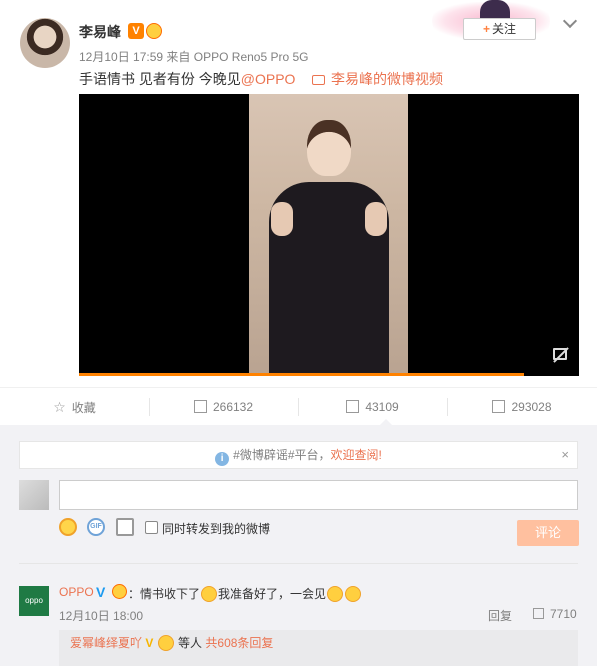 This screenshot has width=597, height=666. What do you see at coordinates (59, 407) in the screenshot?
I see `star-icon: ☆` at bounding box center [59, 407].